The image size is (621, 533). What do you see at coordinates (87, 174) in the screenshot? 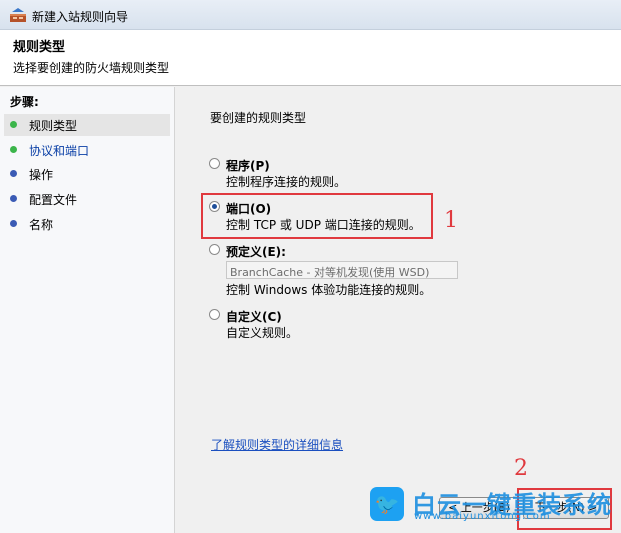
I see `sidebar-item-action: 操作` at bounding box center [87, 174].